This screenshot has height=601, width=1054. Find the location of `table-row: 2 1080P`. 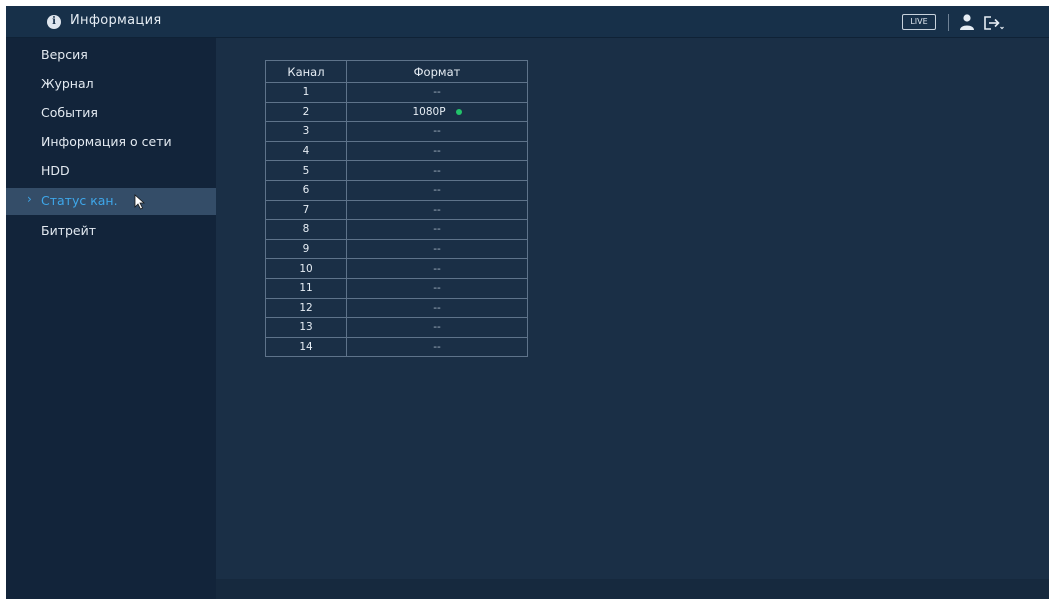

table-row: 2 1080P is located at coordinates (396, 112).